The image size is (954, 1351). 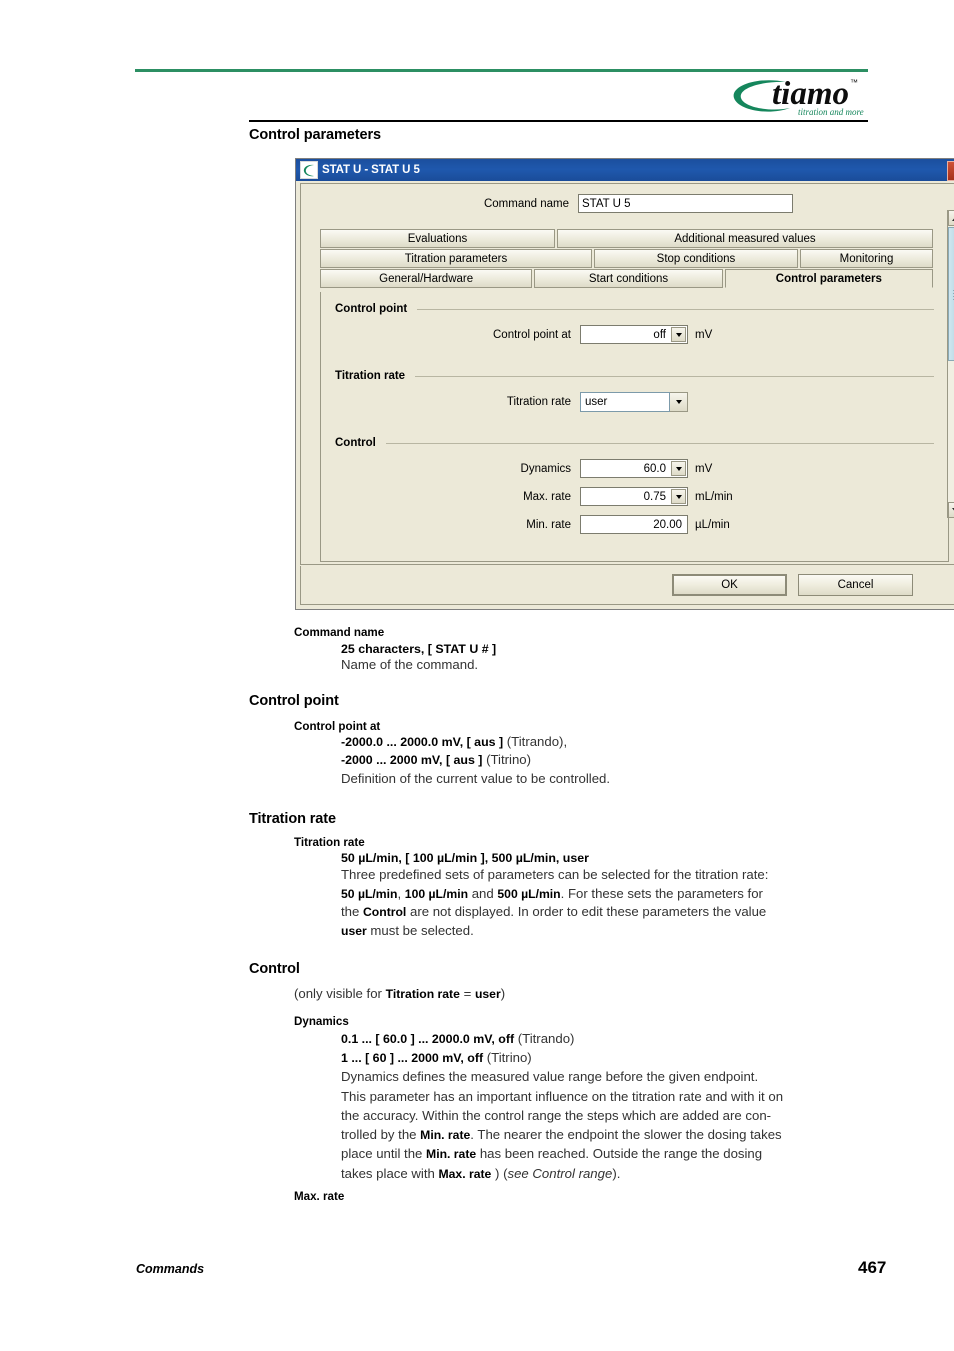 I want to click on tail4: must be selected., so click(x=420, y=930).